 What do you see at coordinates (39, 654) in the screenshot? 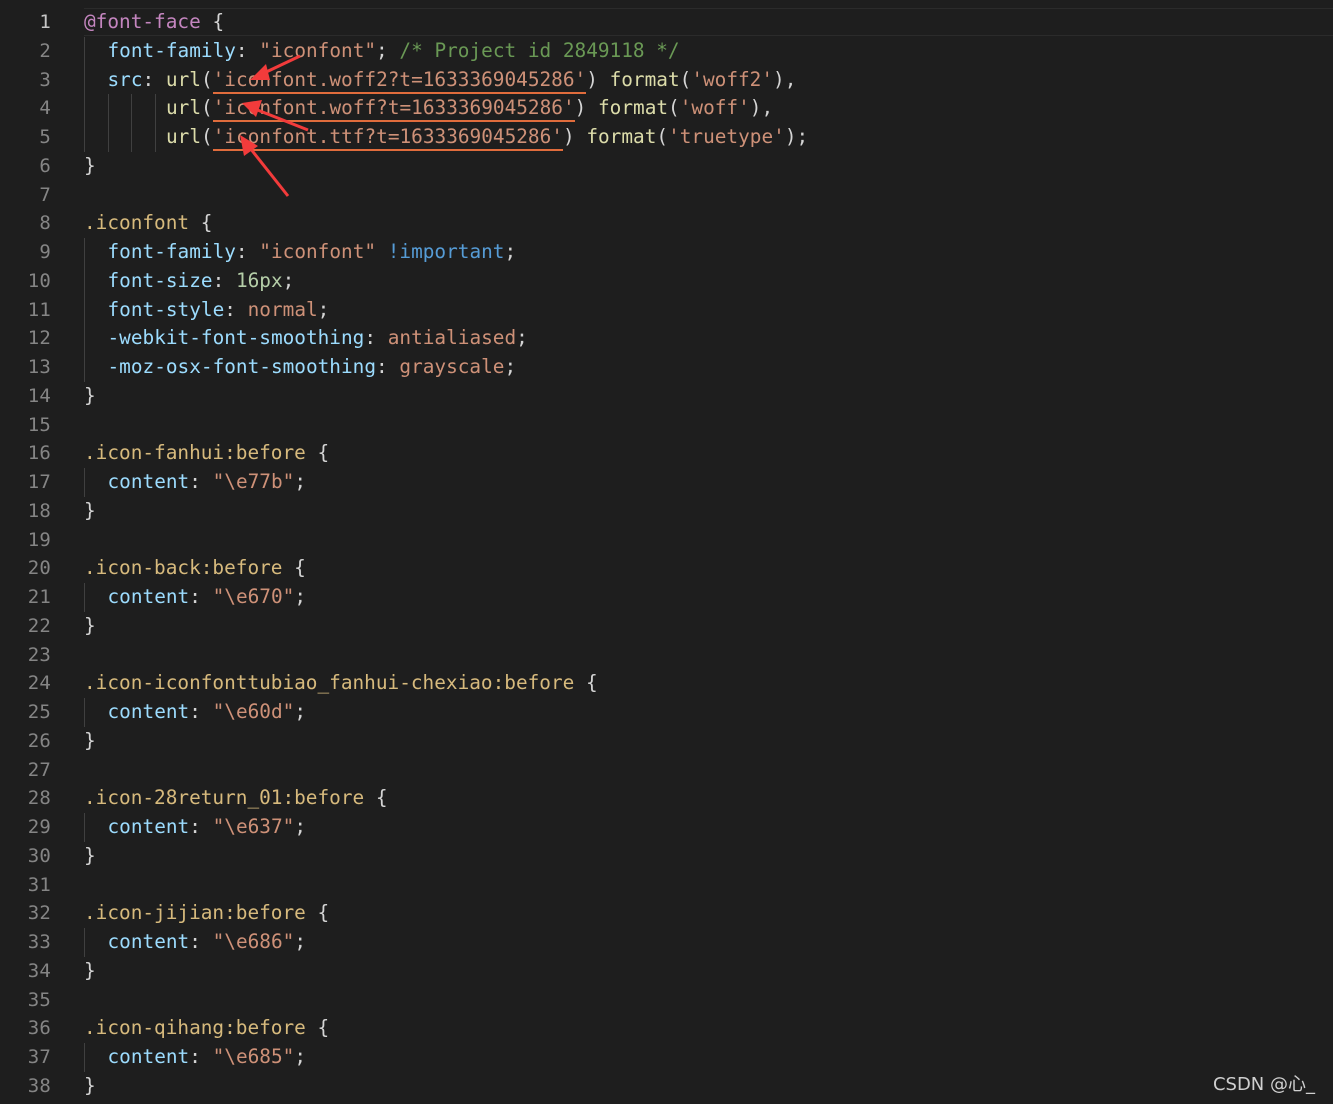
I see `line-number: 23` at bounding box center [39, 654].